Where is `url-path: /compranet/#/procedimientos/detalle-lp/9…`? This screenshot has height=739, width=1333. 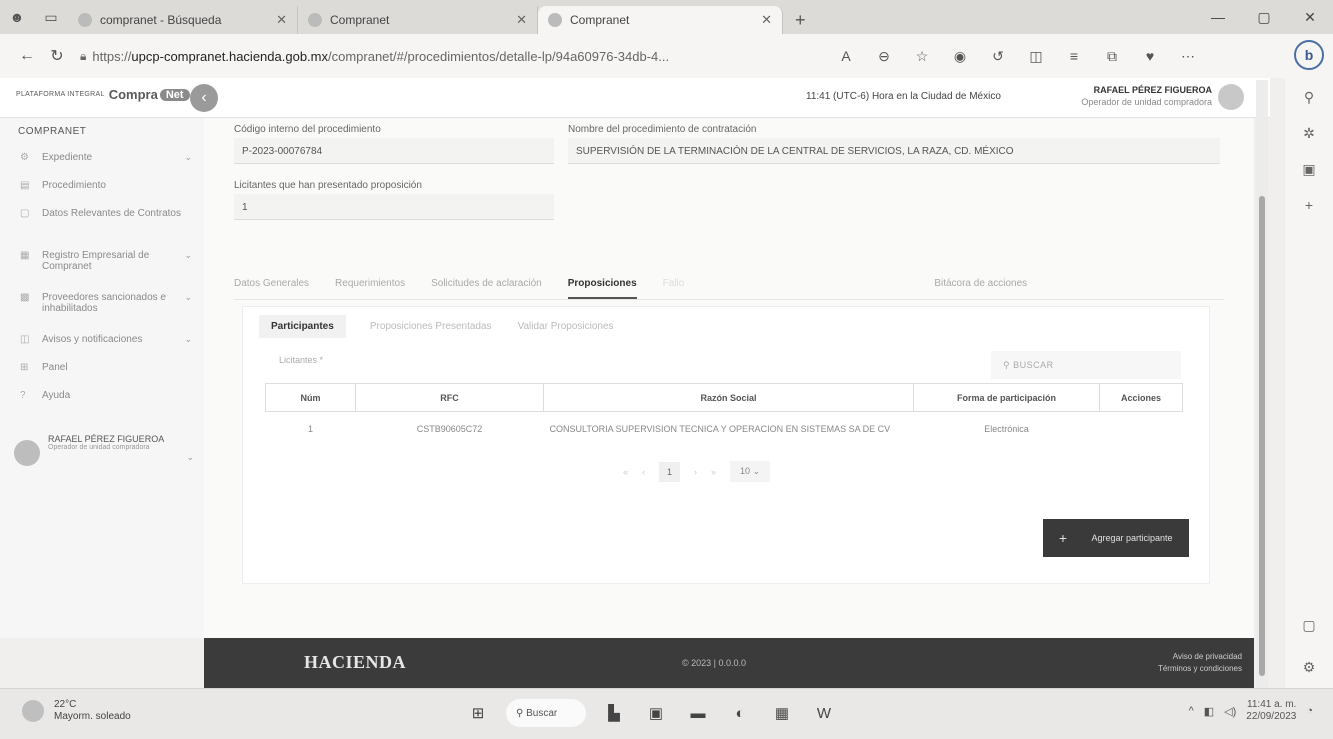 url-path: /compranet/#/procedimientos/detalle-lp/9… is located at coordinates (498, 56).